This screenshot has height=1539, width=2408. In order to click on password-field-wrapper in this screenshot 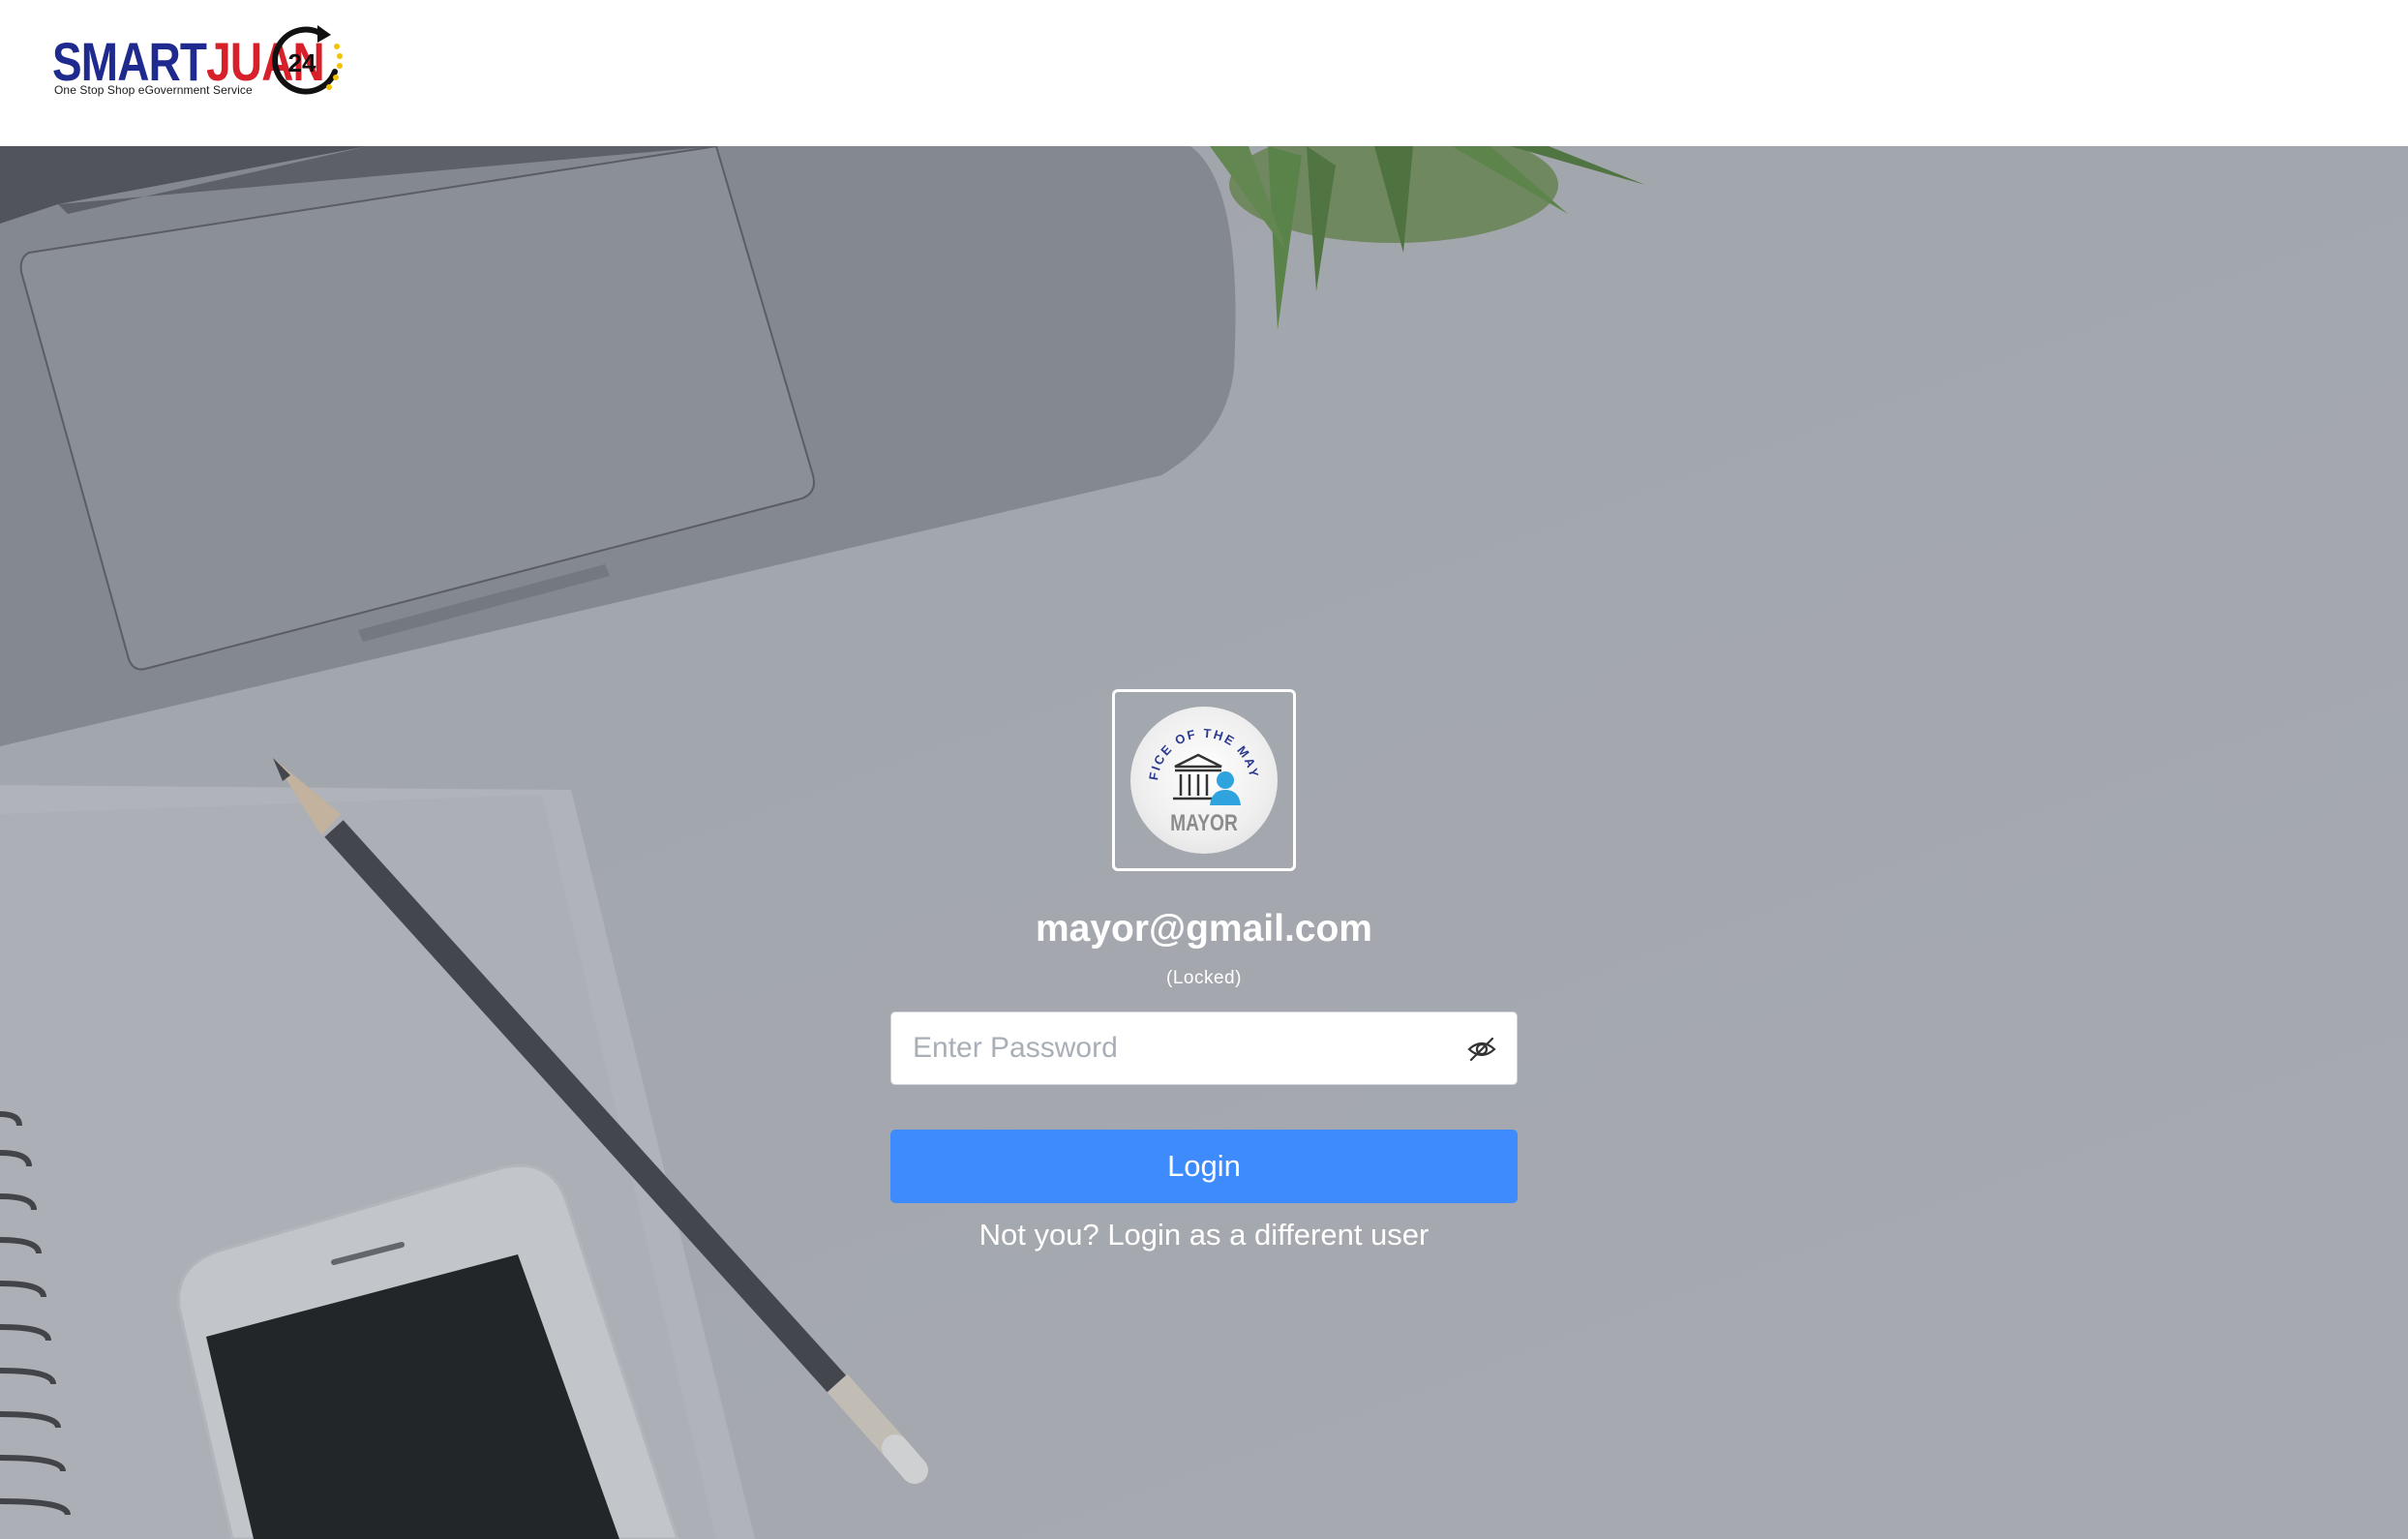, I will do `click(1204, 1048)`.